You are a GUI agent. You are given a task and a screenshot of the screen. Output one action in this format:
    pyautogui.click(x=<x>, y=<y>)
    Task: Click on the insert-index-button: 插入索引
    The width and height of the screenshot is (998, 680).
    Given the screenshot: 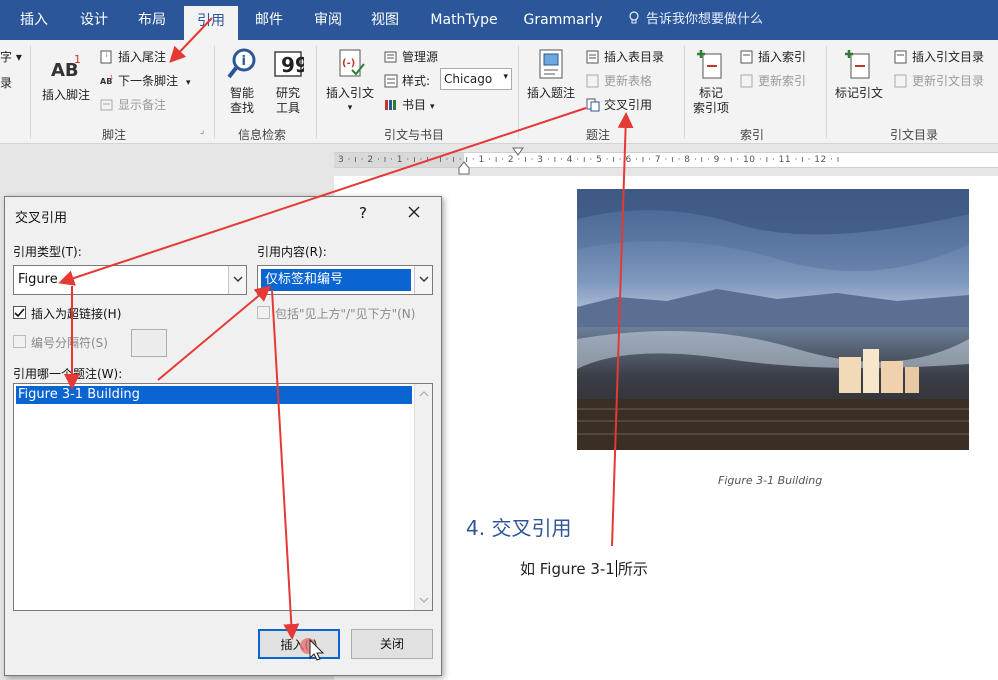 What is the action you would take?
    pyautogui.click(x=773, y=56)
    